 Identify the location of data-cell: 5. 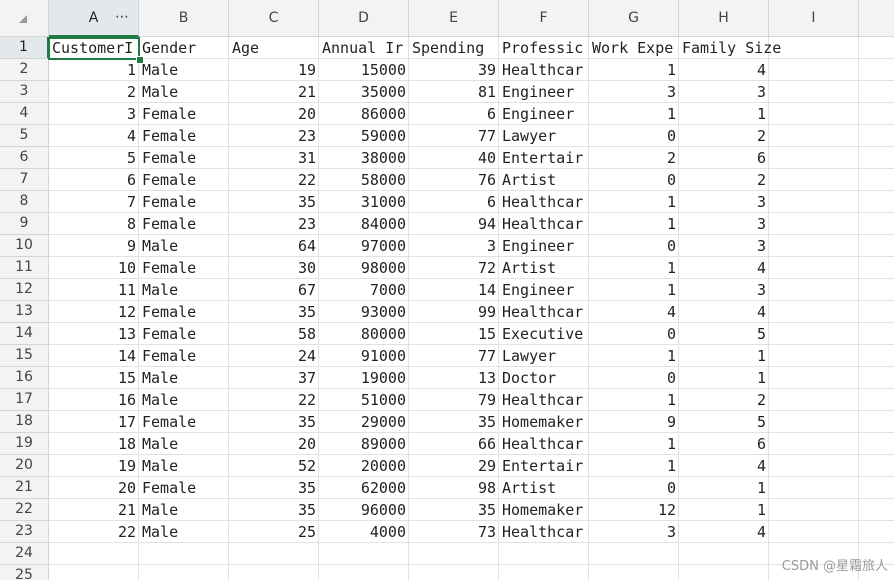
(724, 334).